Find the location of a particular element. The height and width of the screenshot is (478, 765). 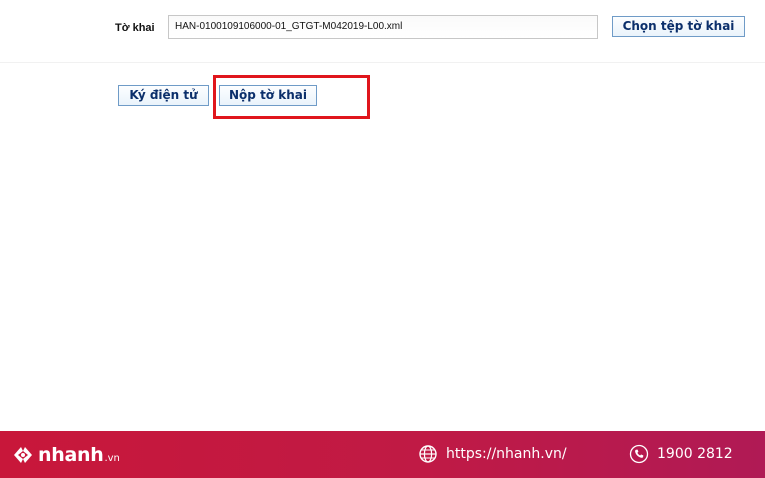

logo-text: nhanh is located at coordinates (71, 455).